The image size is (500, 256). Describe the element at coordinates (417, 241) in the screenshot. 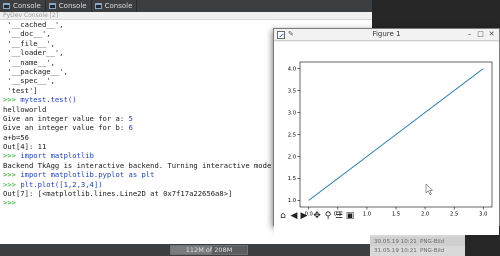

I see `file-row: 30.05.19 10:21 PNG-Bild` at that location.